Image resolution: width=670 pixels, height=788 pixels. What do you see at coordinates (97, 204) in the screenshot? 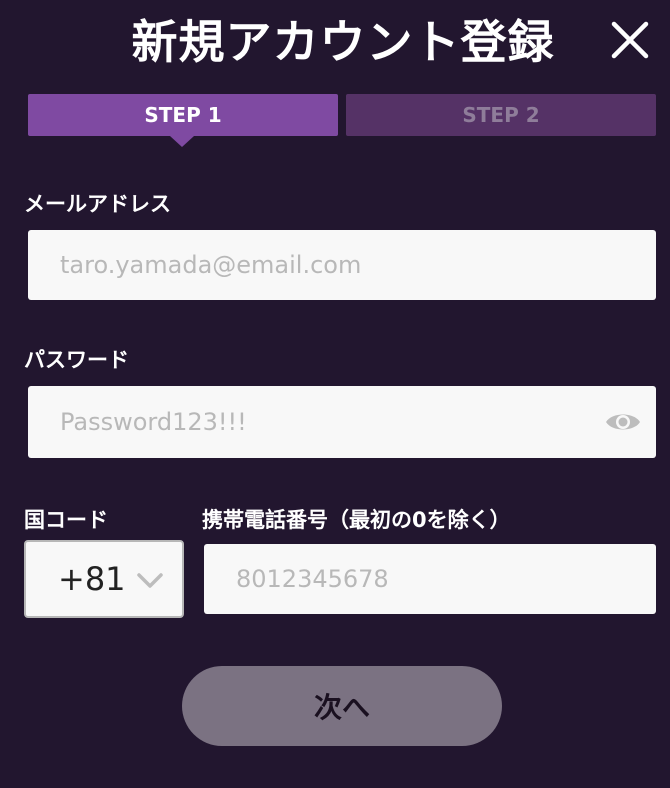
I see `email-label: メールアドレス` at bounding box center [97, 204].